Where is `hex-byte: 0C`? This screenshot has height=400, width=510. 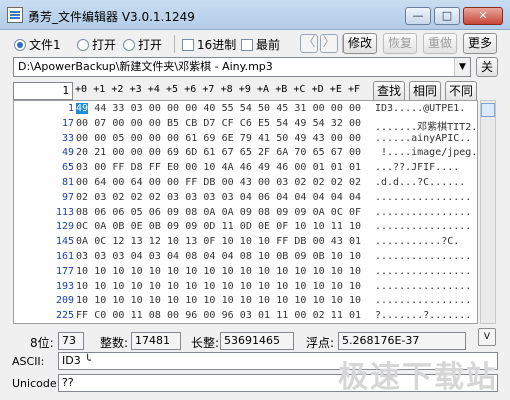
hex-byte: 0C is located at coordinates (82, 226).